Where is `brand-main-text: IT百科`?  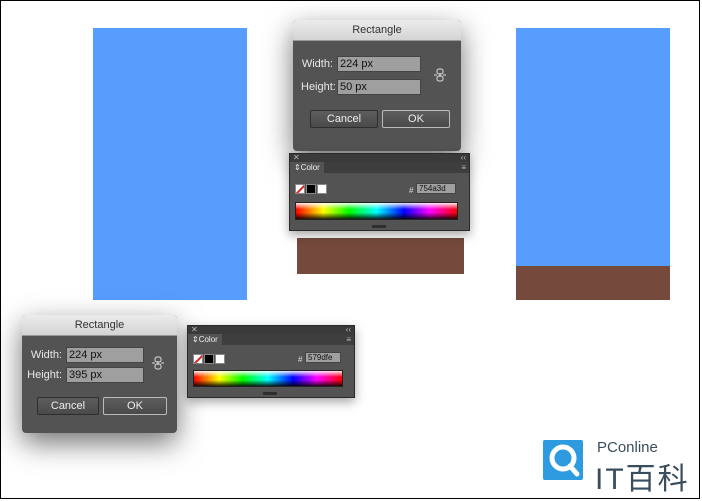 brand-main-text: IT百科 is located at coordinates (642, 479).